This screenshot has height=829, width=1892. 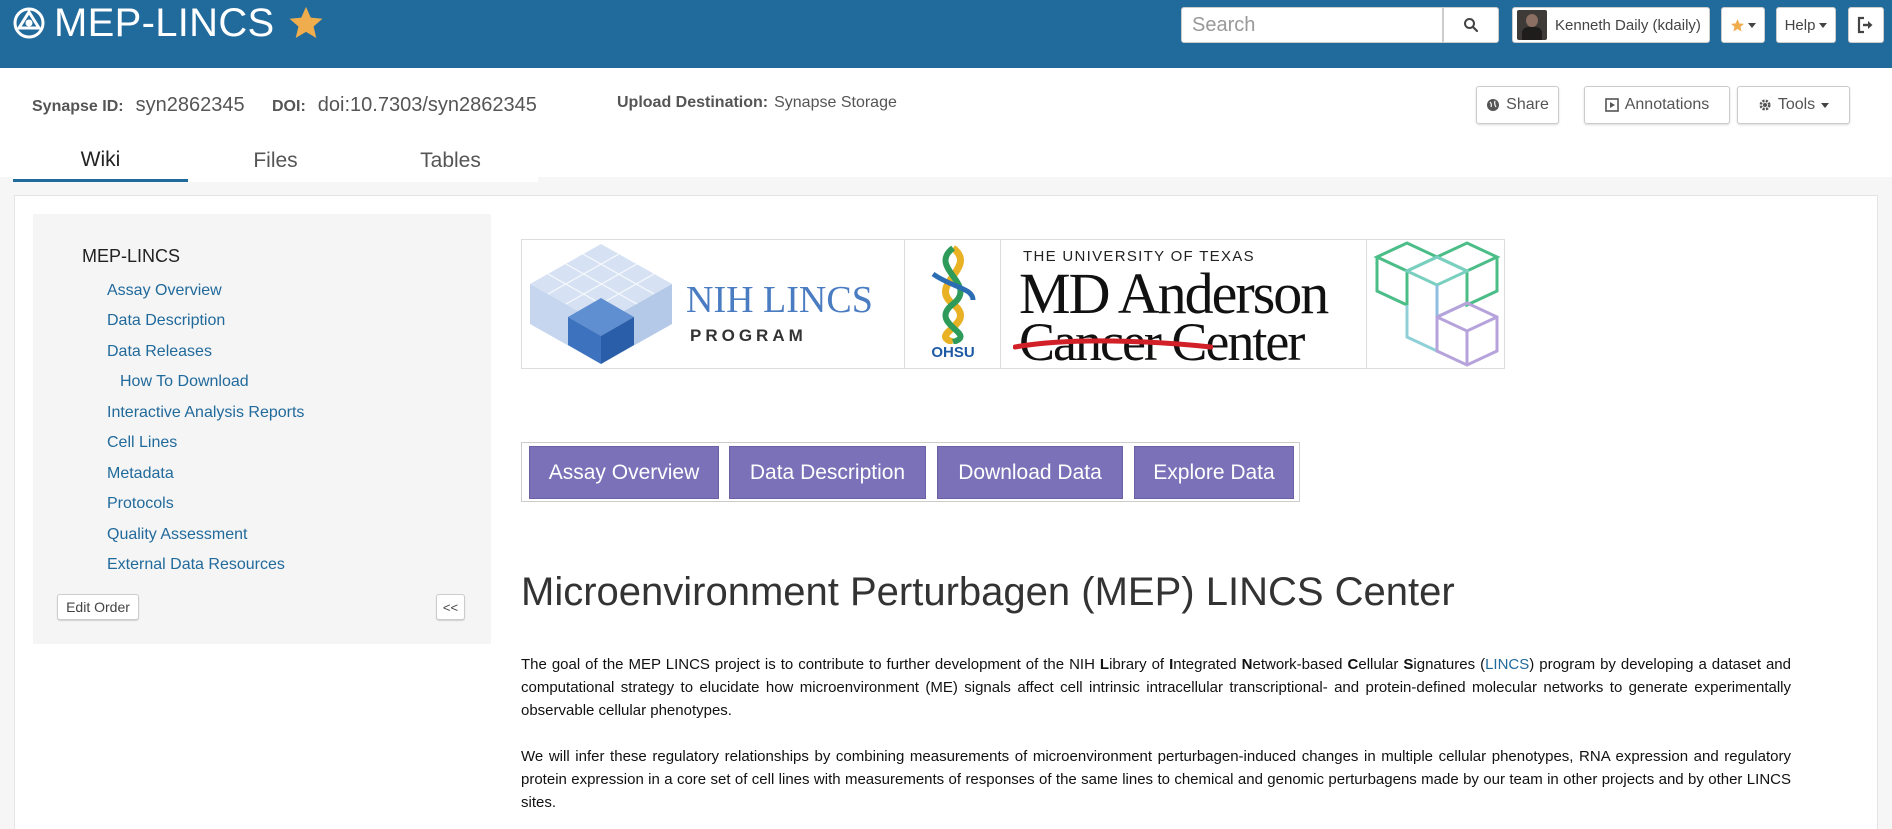 What do you see at coordinates (1737, 24) in the screenshot?
I see `star-icon` at bounding box center [1737, 24].